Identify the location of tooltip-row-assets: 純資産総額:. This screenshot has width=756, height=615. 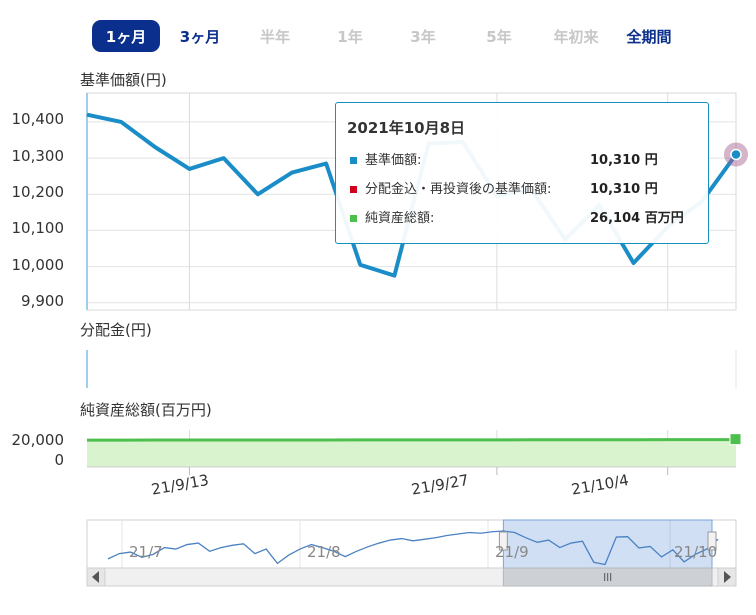
(392, 216).